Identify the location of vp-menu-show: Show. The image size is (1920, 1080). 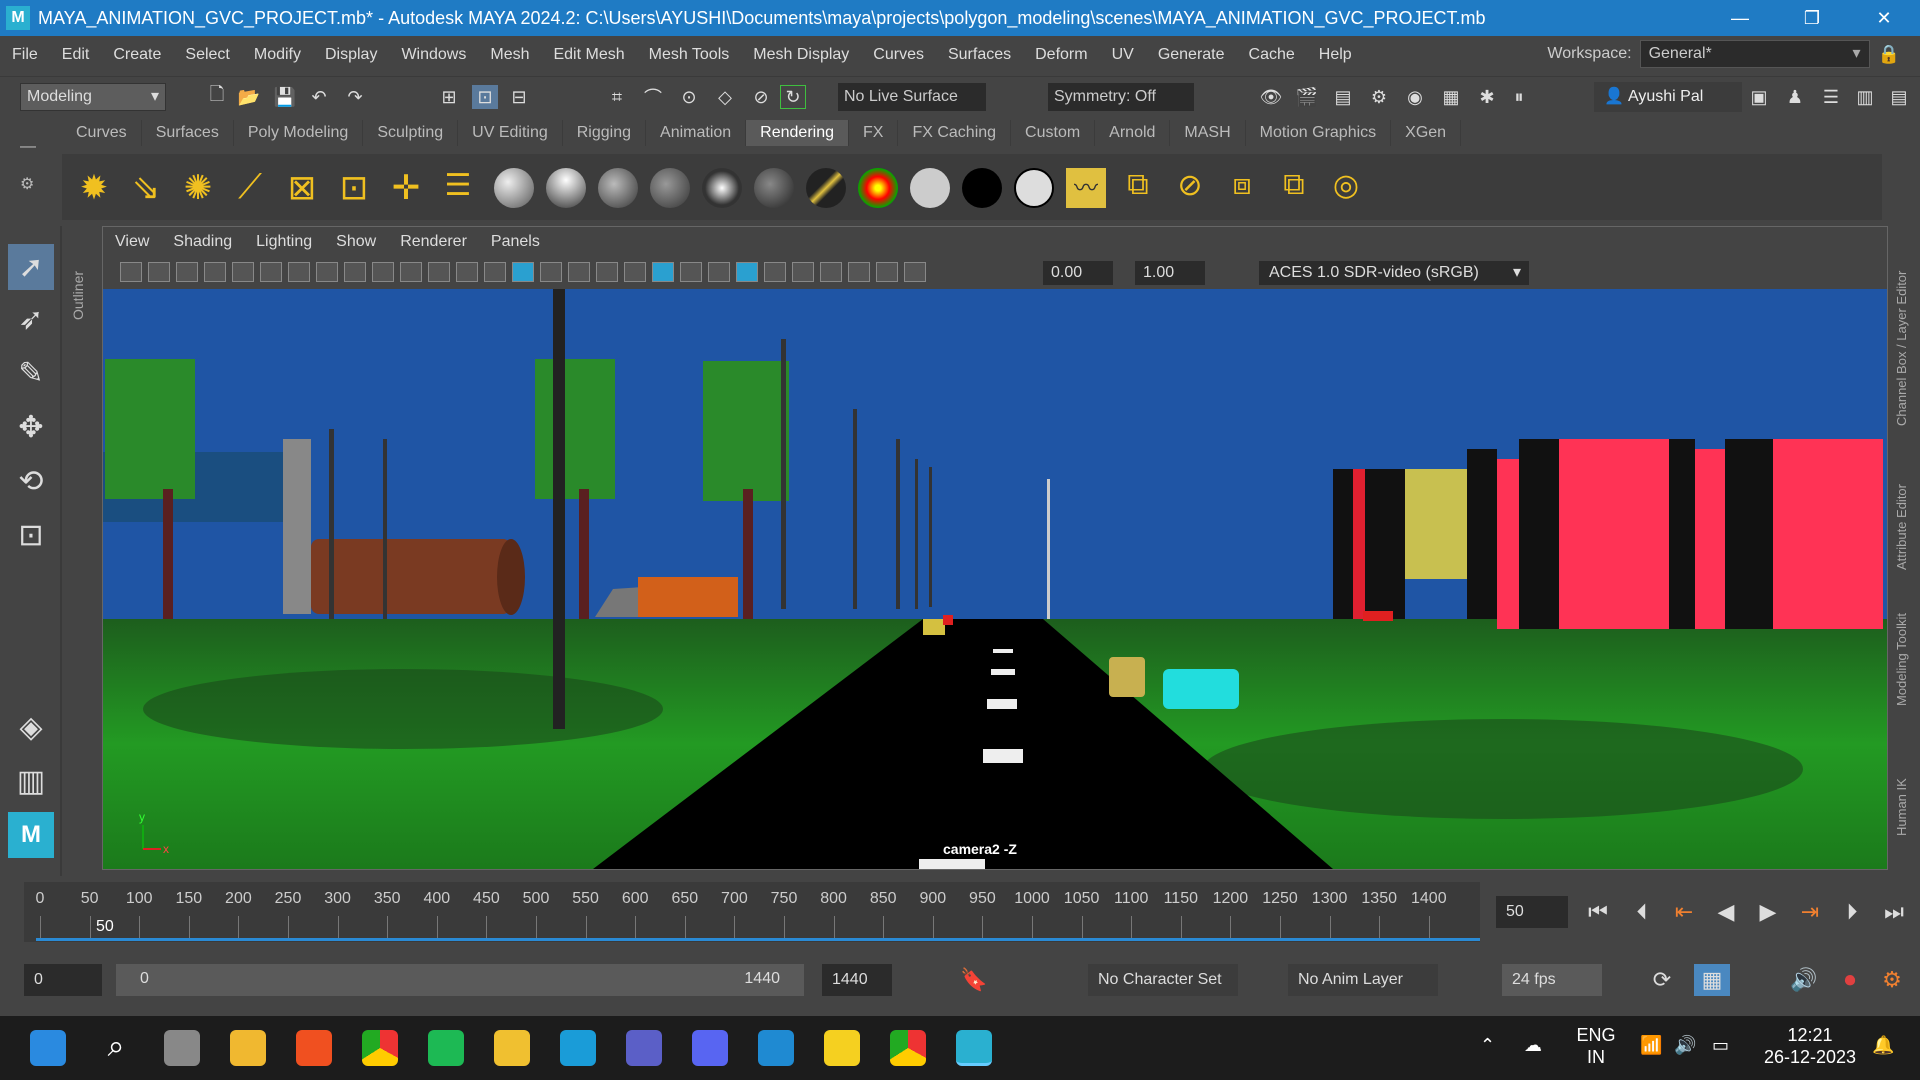
(356, 242).